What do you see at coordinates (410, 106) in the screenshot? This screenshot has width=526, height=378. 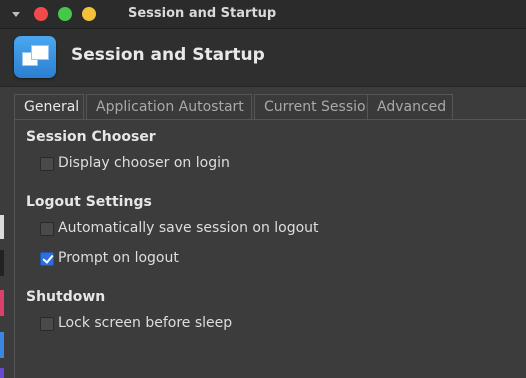 I see `tab-advanced: Advanced` at bounding box center [410, 106].